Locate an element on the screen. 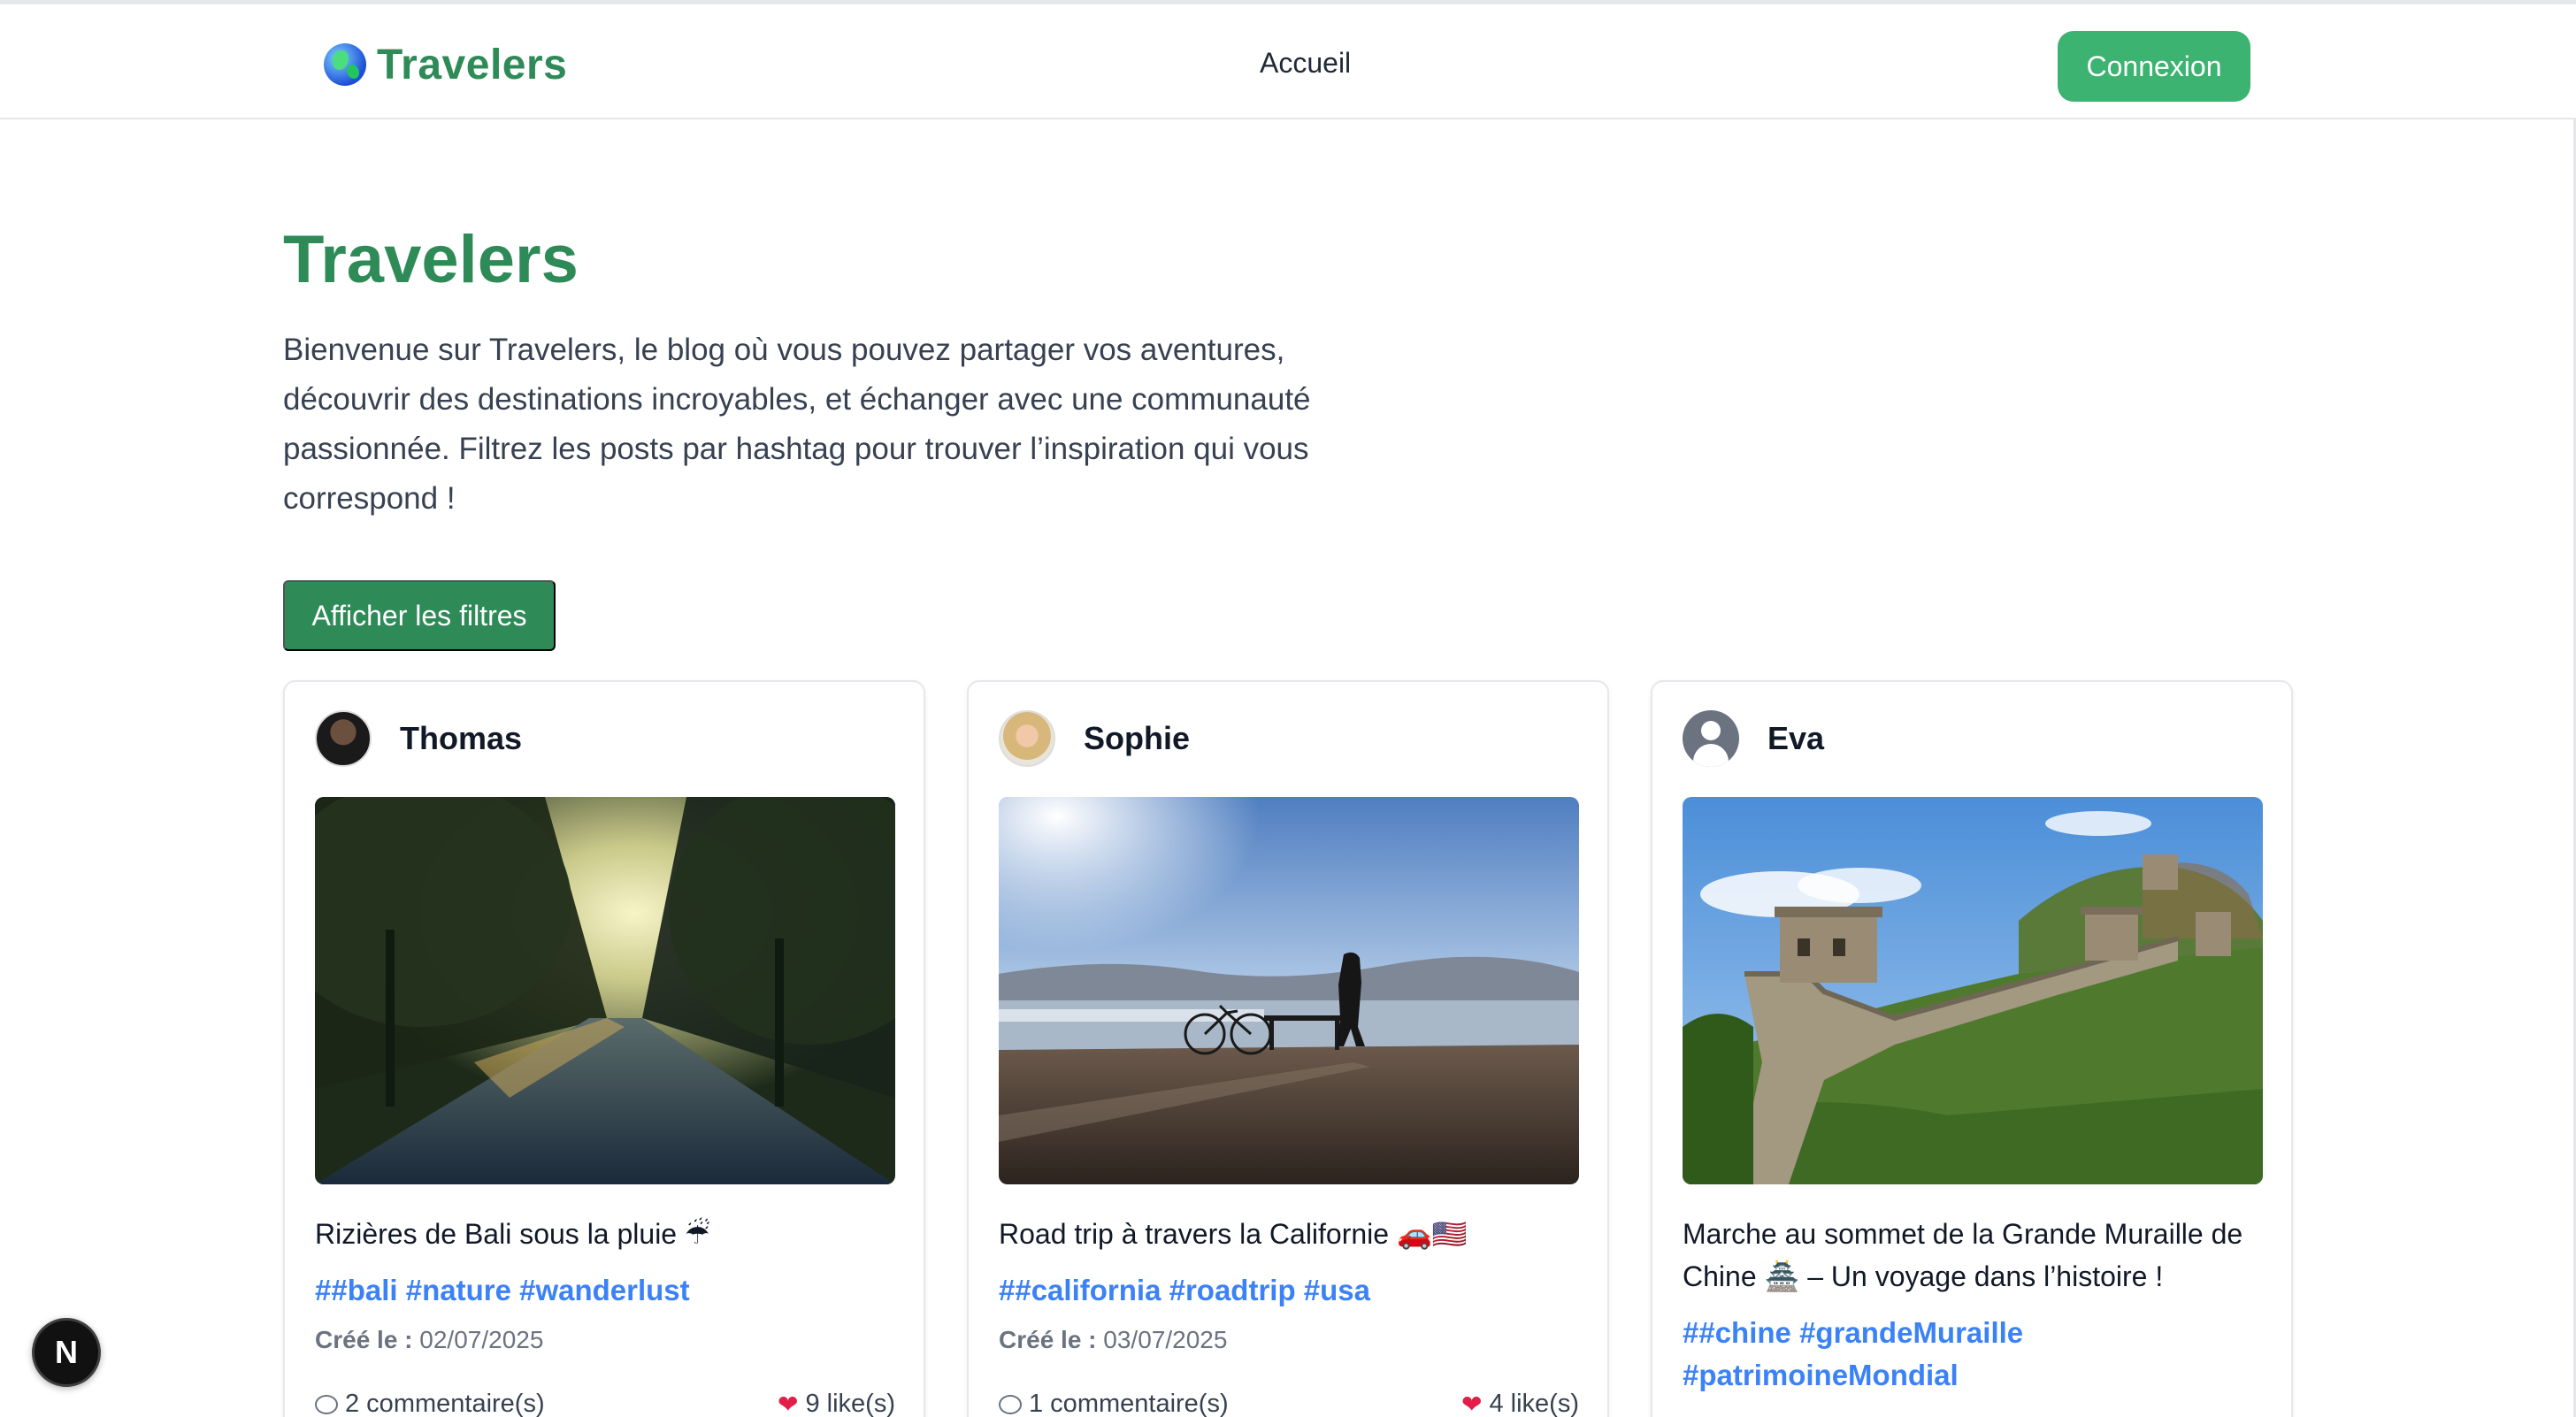  post-hashtags: ##bali #nature #wanderlust is located at coordinates (607, 1290).